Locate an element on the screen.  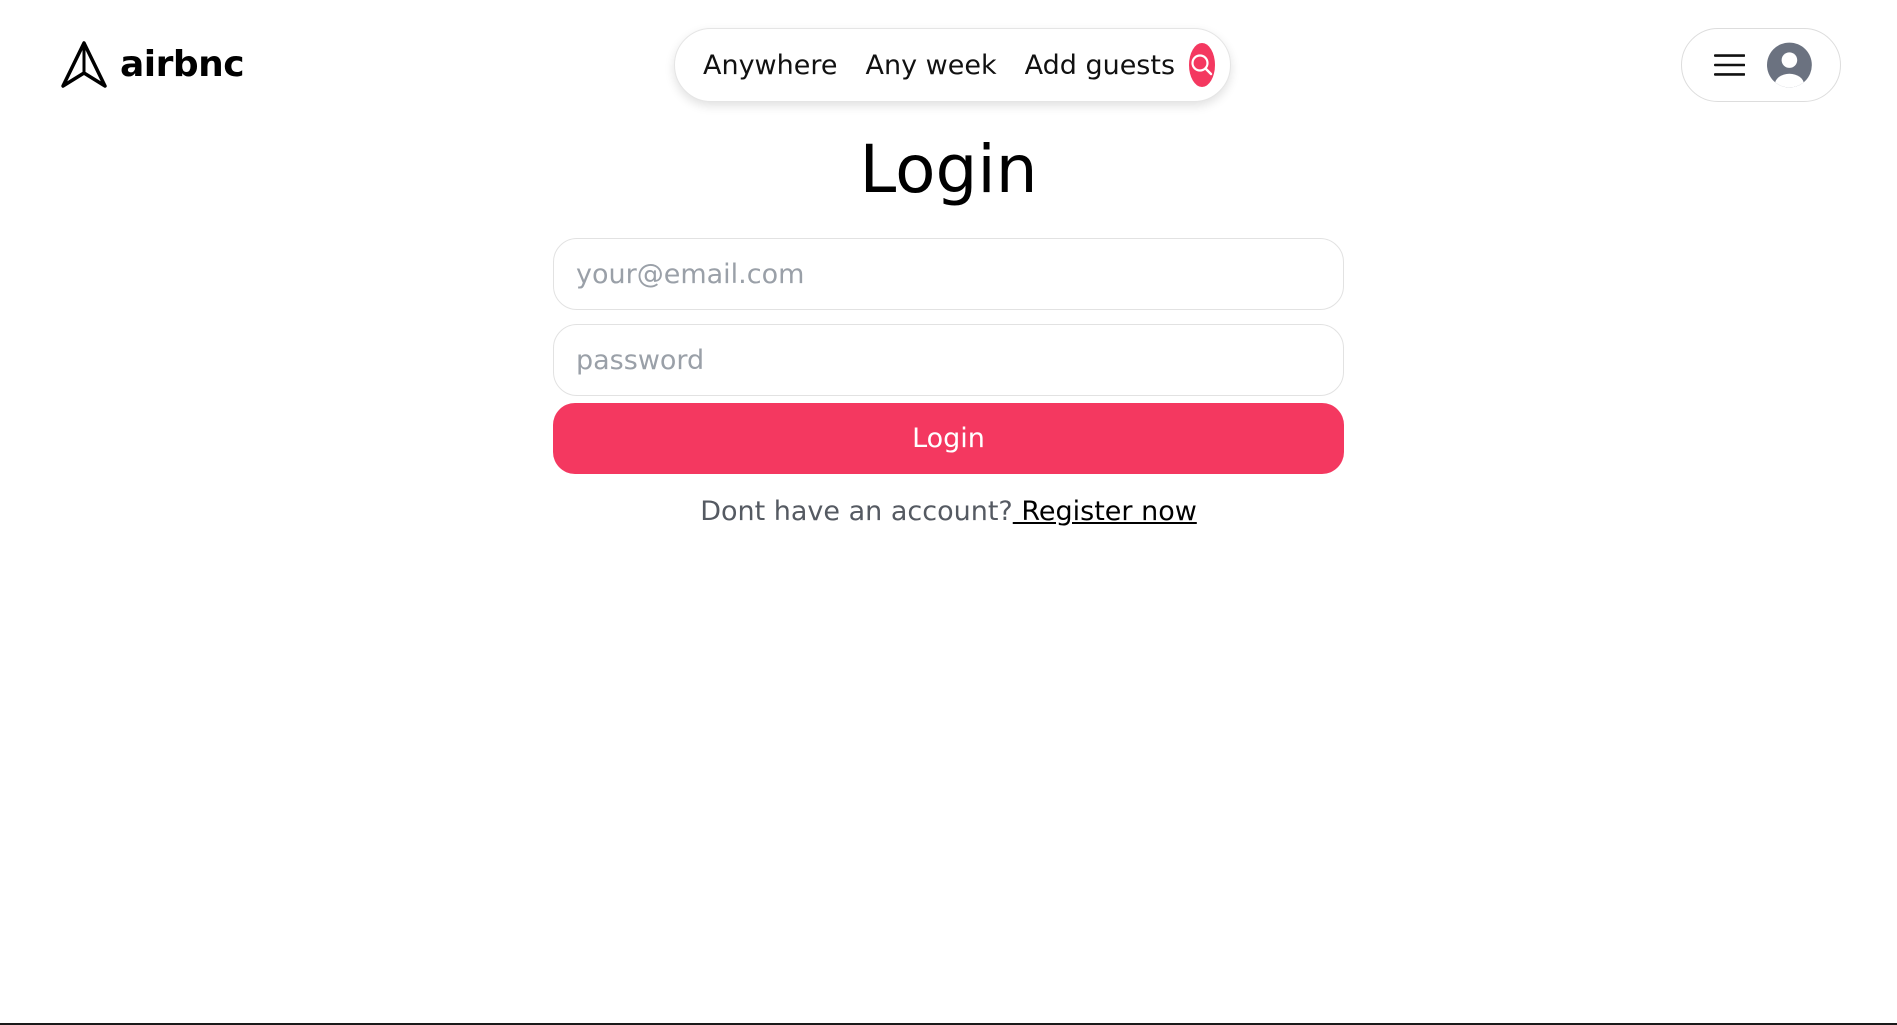
search-location: Anywhere is located at coordinates (770, 65).